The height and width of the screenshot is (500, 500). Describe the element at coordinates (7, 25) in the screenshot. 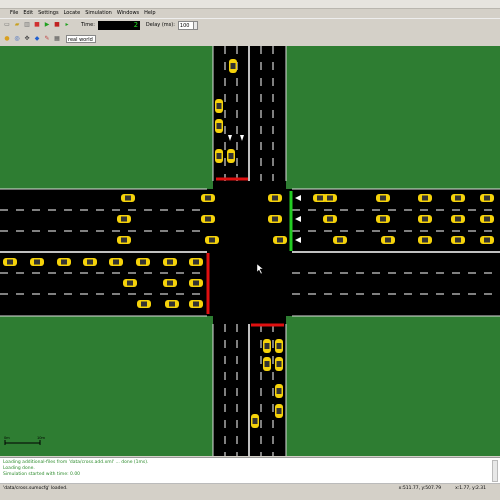

I see `new-file-icon: ▭` at that location.